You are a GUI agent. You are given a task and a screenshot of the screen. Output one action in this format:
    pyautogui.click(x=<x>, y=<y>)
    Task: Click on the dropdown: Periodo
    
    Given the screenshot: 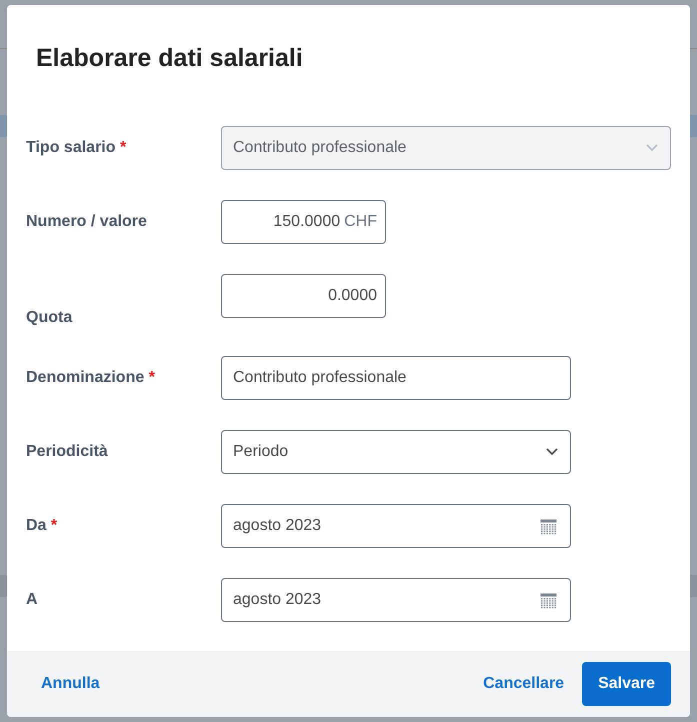 What is the action you would take?
    pyautogui.click(x=396, y=452)
    